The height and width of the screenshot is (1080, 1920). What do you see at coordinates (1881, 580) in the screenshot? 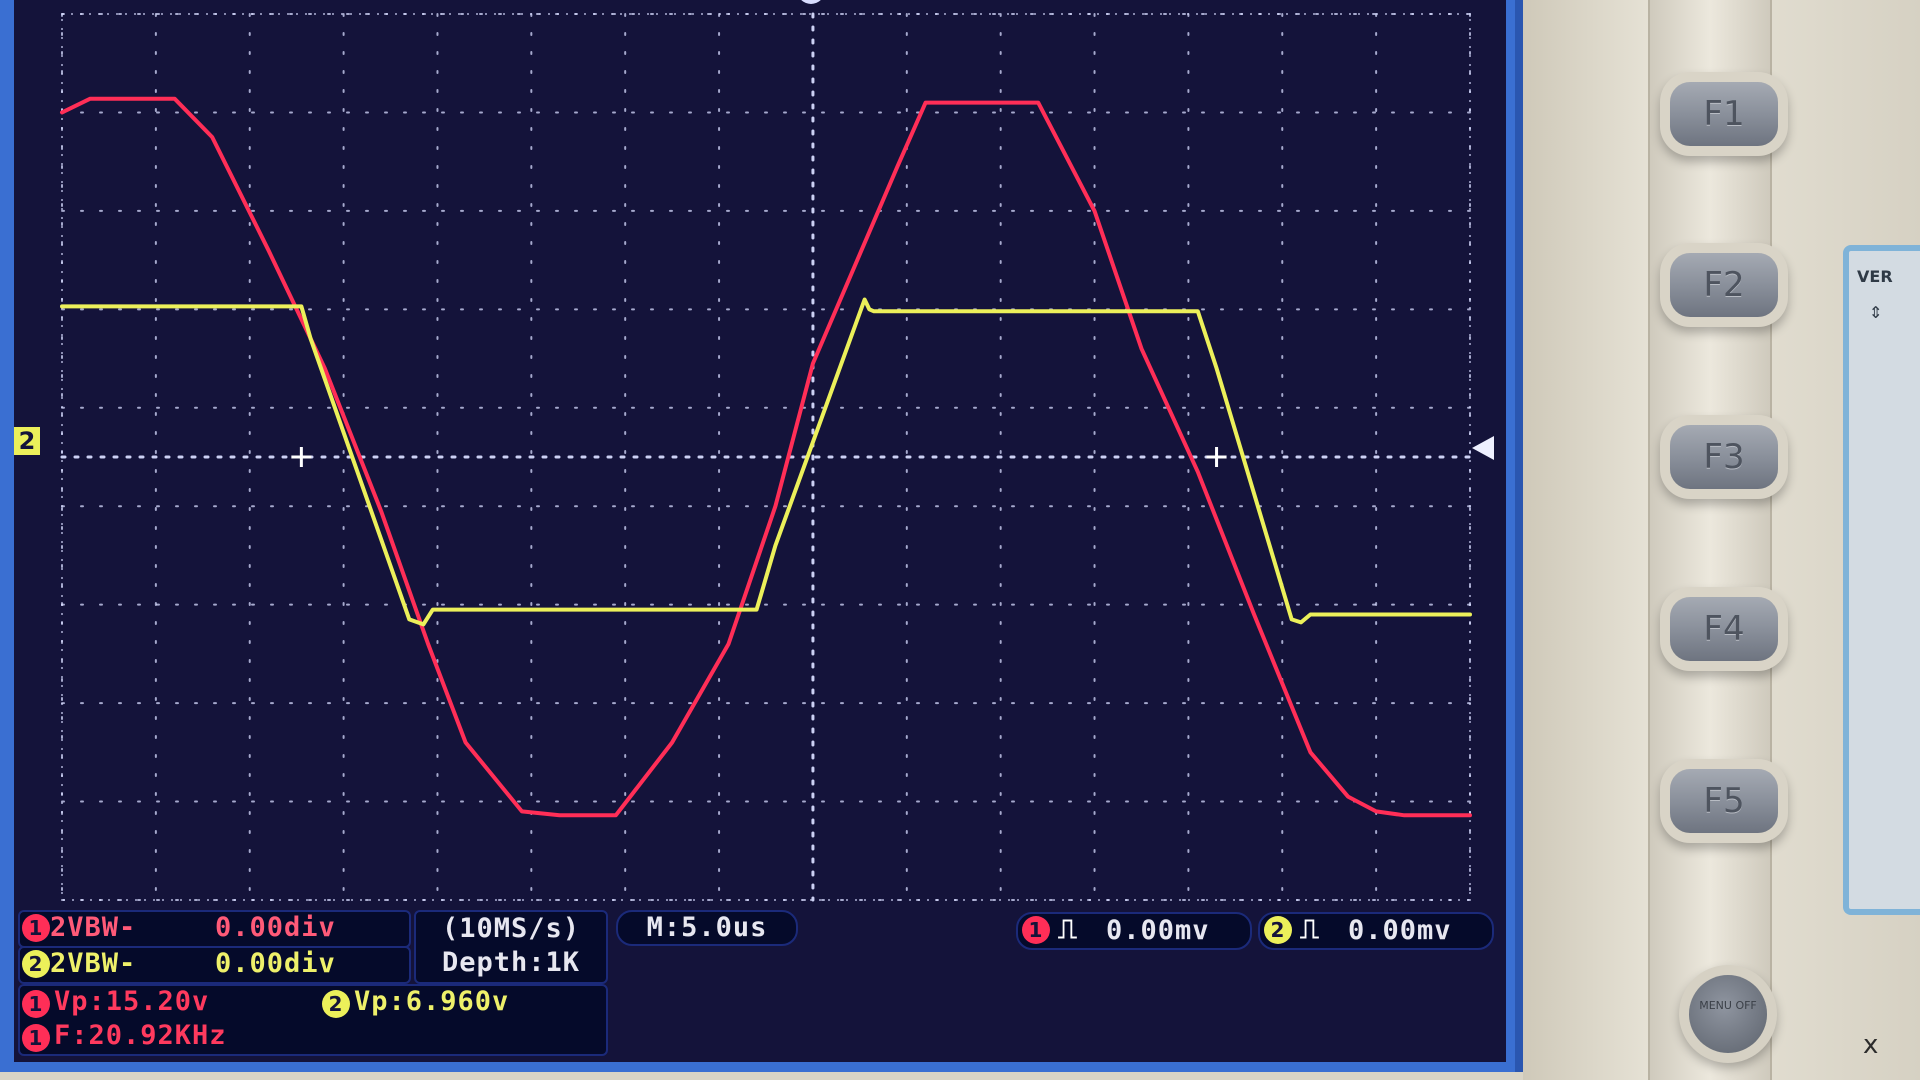
I see `vertical-control-panel: VER ⇕` at bounding box center [1881, 580].